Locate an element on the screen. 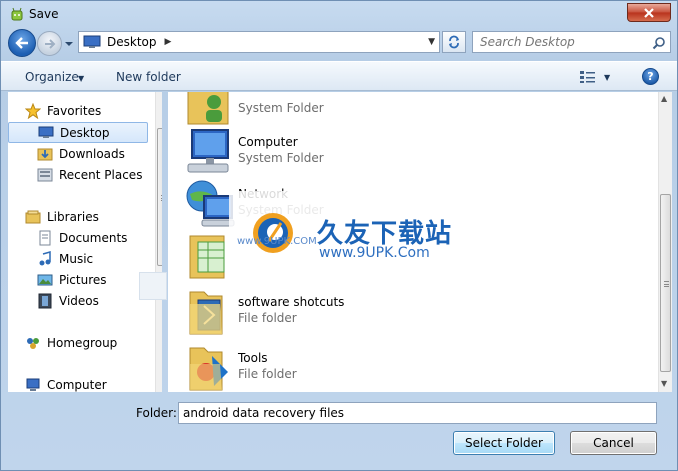  back-button is located at coordinates (22, 43).